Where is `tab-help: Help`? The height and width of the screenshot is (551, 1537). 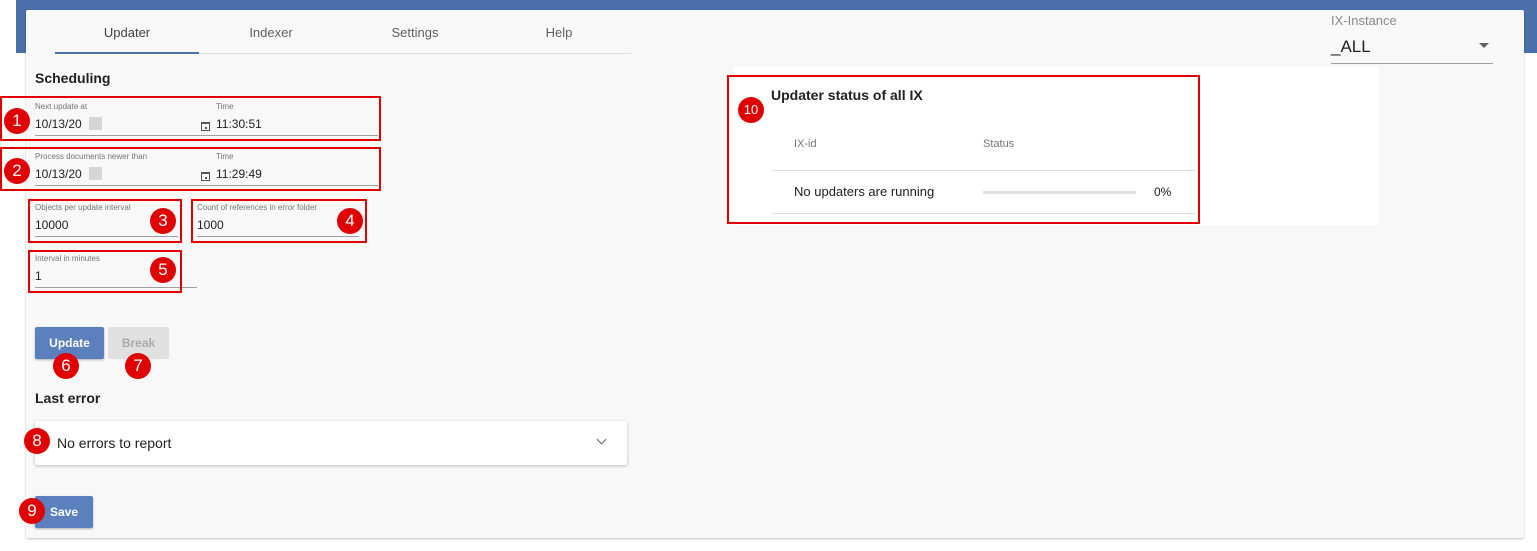 tab-help: Help is located at coordinates (559, 34).